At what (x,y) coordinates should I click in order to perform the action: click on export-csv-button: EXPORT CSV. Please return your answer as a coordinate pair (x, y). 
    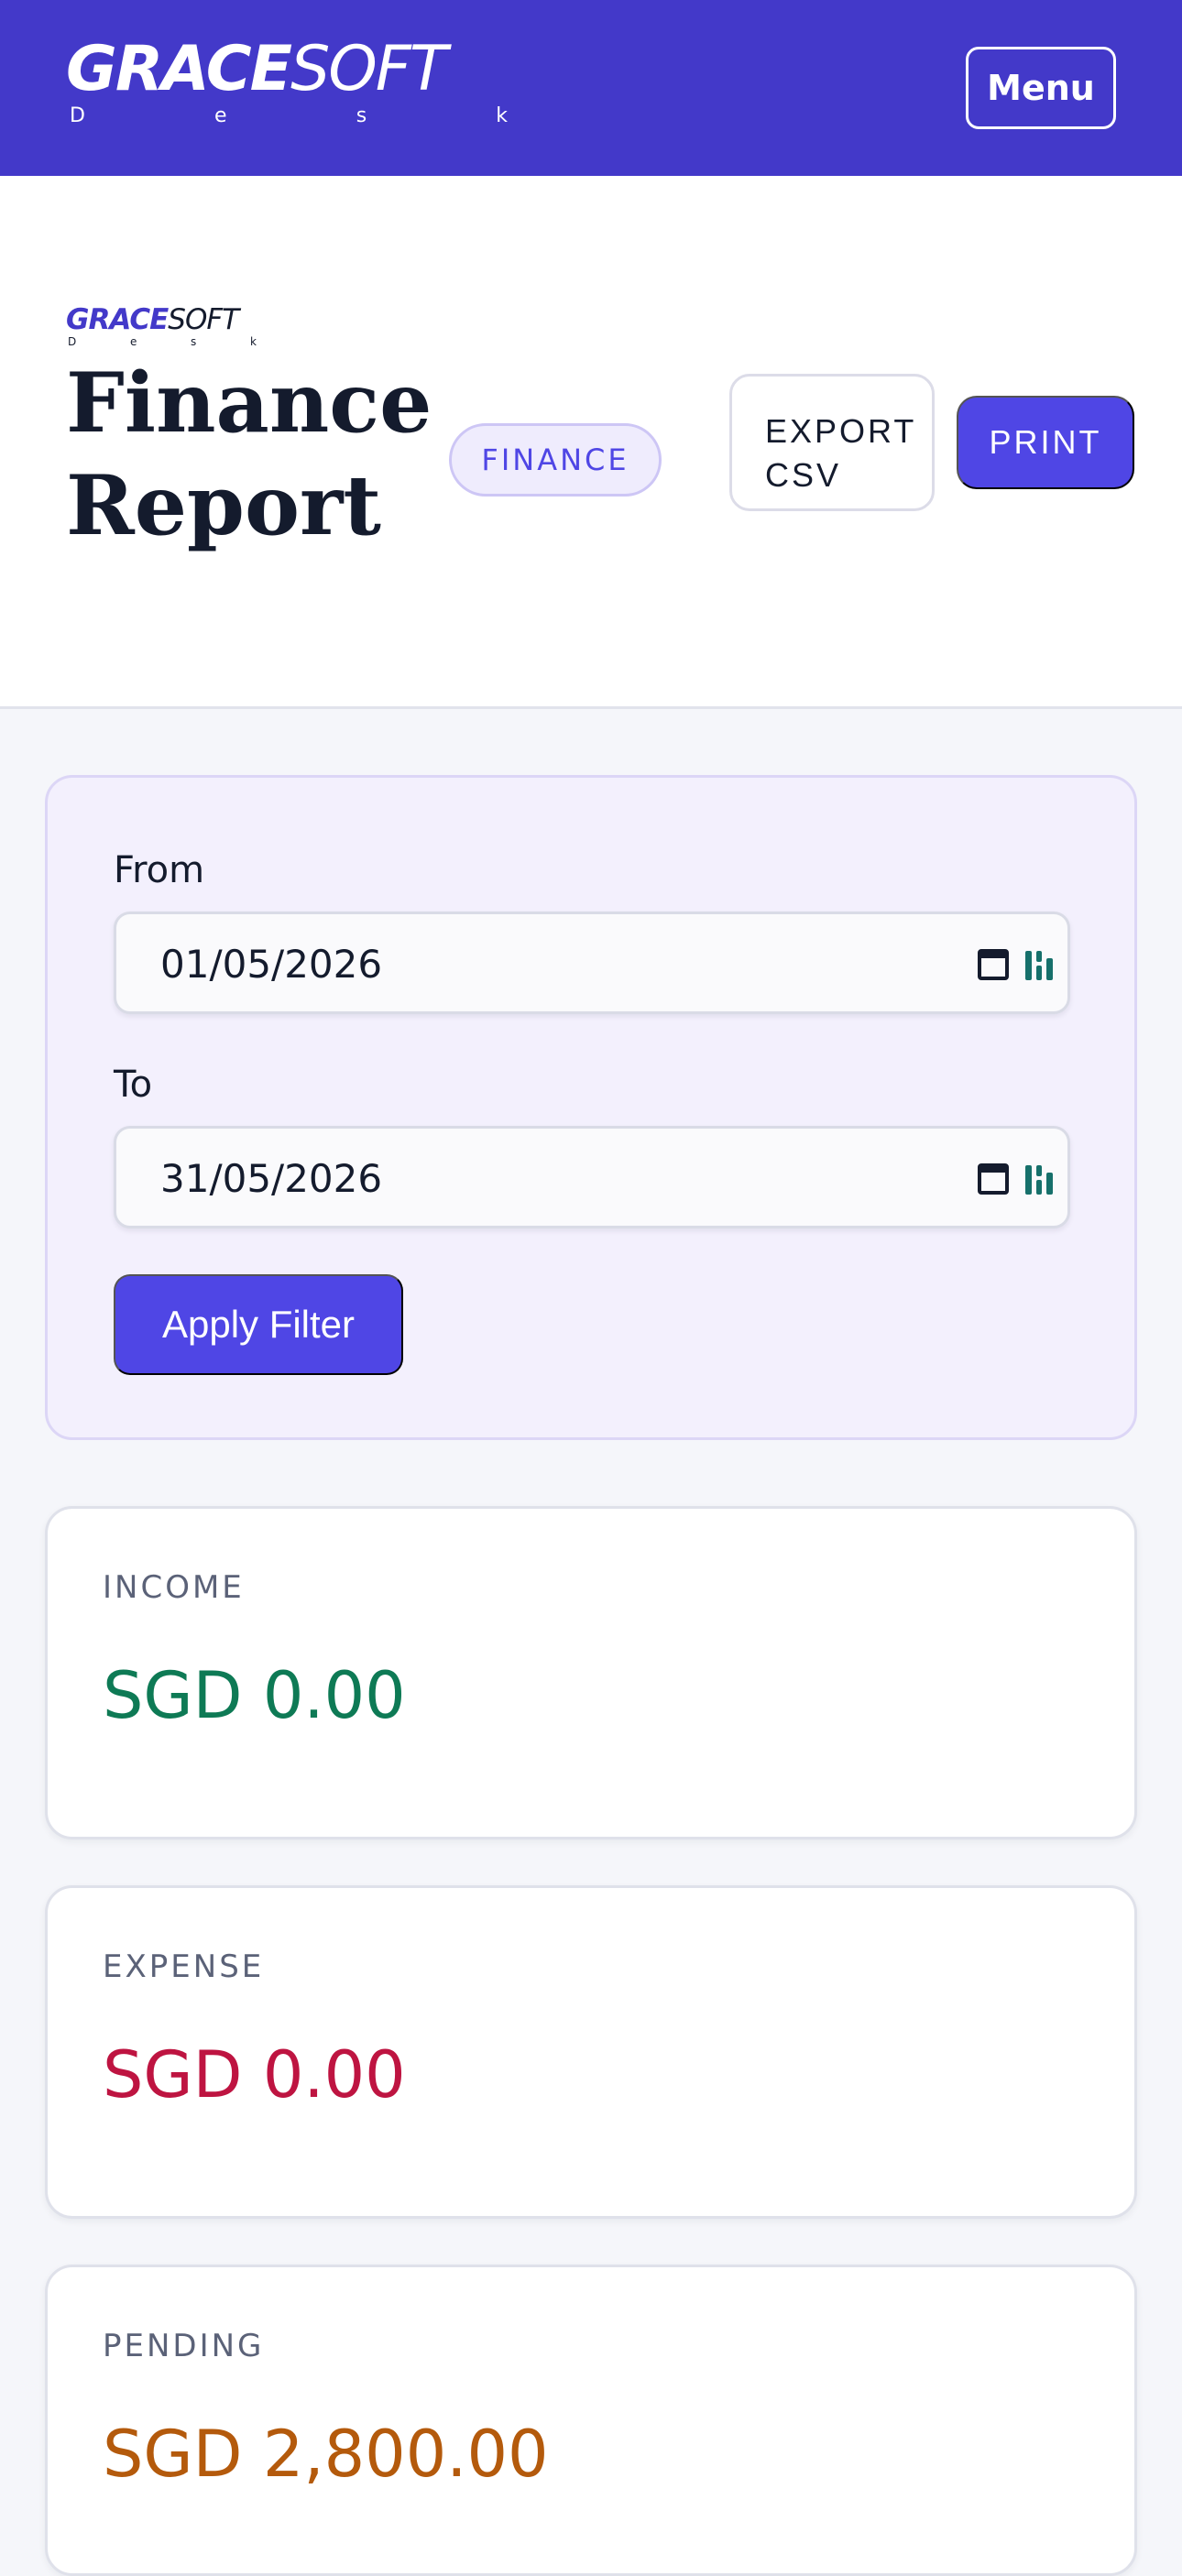
    Looking at the image, I should click on (832, 443).